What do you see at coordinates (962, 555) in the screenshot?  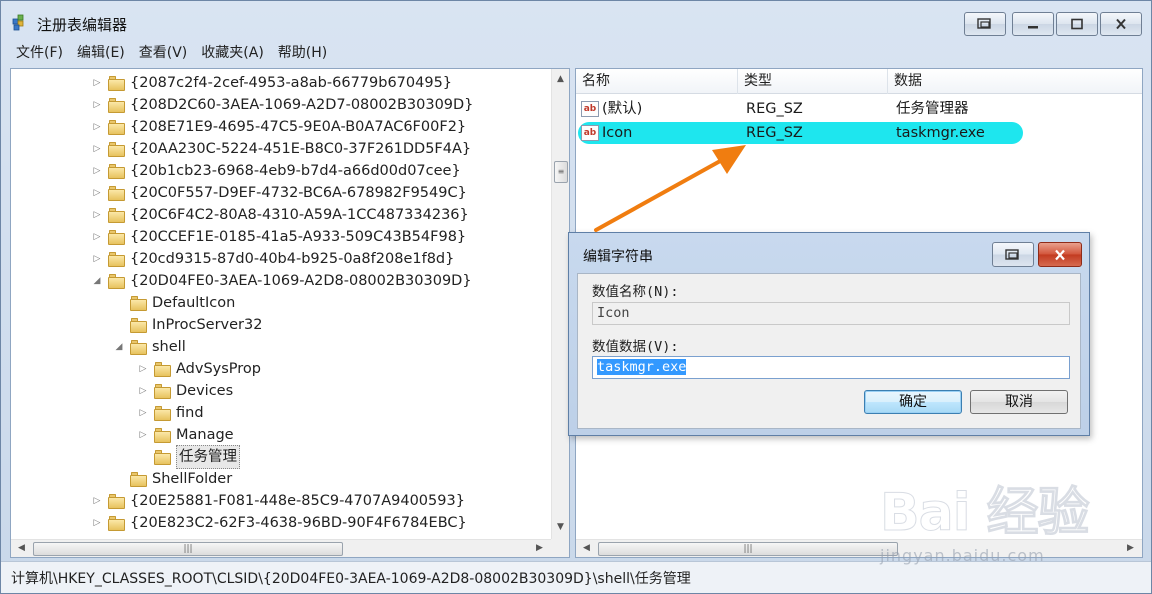 I see `watermark-url: jingyan.baidu.com` at bounding box center [962, 555].